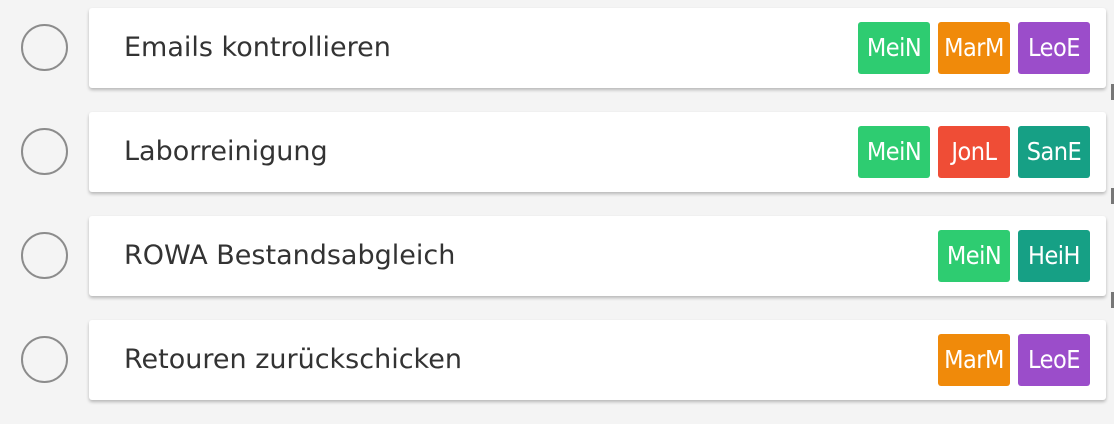  I want to click on assignee-tags: MeiN HeiH, so click(1014, 256).